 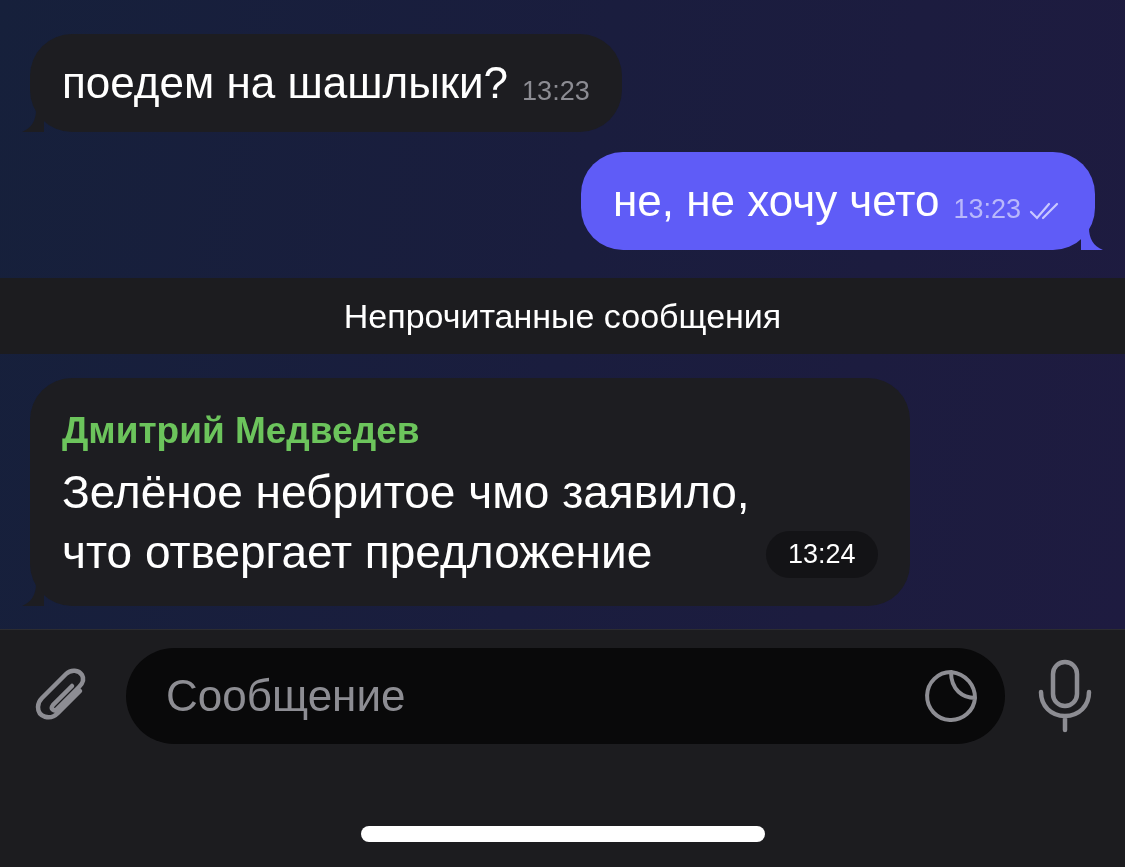 I want to click on sticker-icon, so click(x=951, y=696).